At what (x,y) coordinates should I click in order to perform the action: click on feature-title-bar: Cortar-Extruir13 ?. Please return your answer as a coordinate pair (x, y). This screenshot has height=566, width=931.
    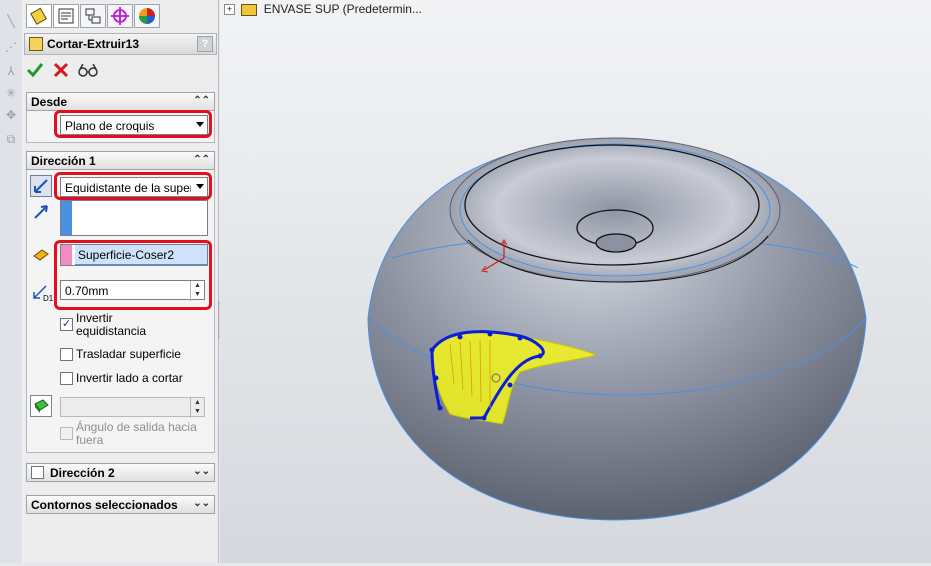
    Looking at the image, I should click on (120, 44).